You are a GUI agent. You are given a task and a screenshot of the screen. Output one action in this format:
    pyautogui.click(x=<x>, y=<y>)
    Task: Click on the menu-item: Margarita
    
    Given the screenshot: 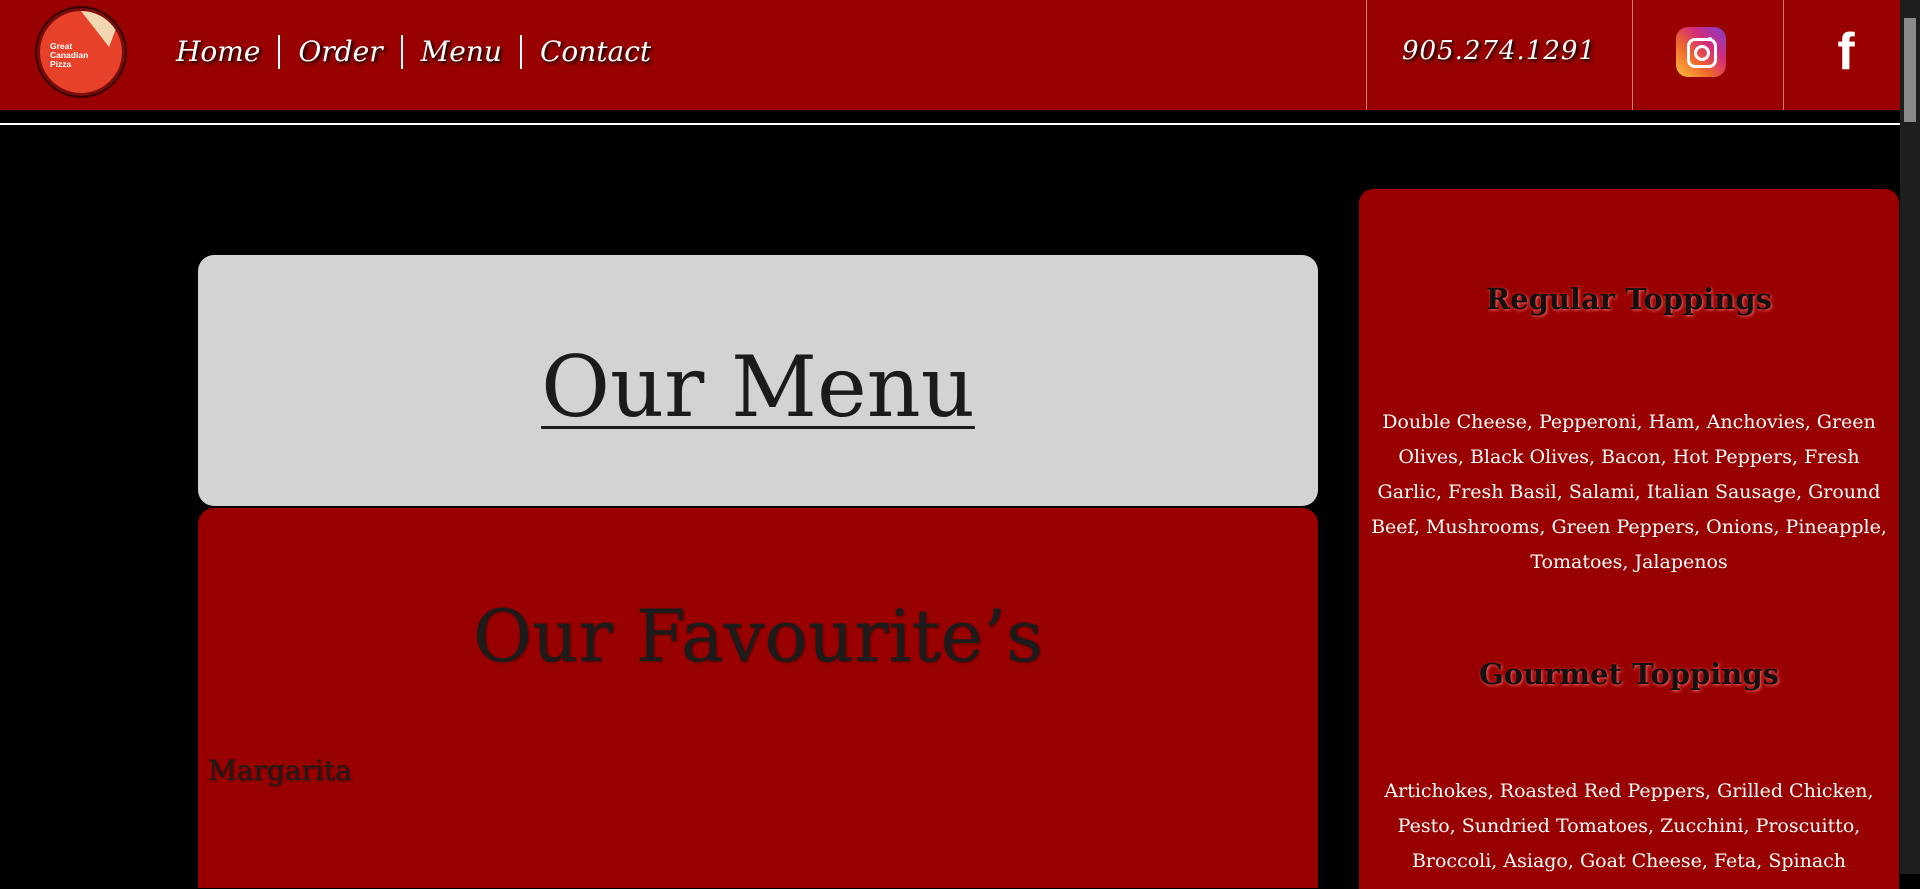 What is the action you would take?
    pyautogui.click(x=280, y=770)
    